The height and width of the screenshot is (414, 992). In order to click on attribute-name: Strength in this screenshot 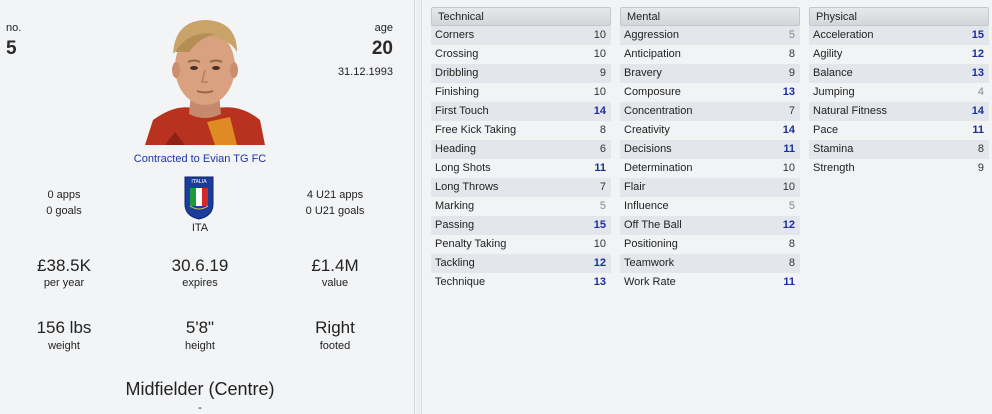, I will do `click(834, 168)`.